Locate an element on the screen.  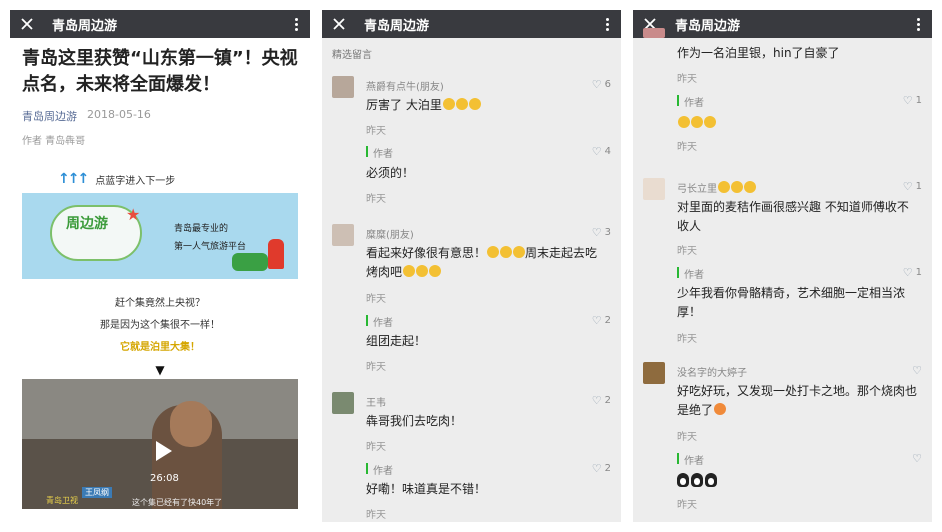
reply-text: 好嘞！味道真是不错！ is located at coordinates (426, 489).